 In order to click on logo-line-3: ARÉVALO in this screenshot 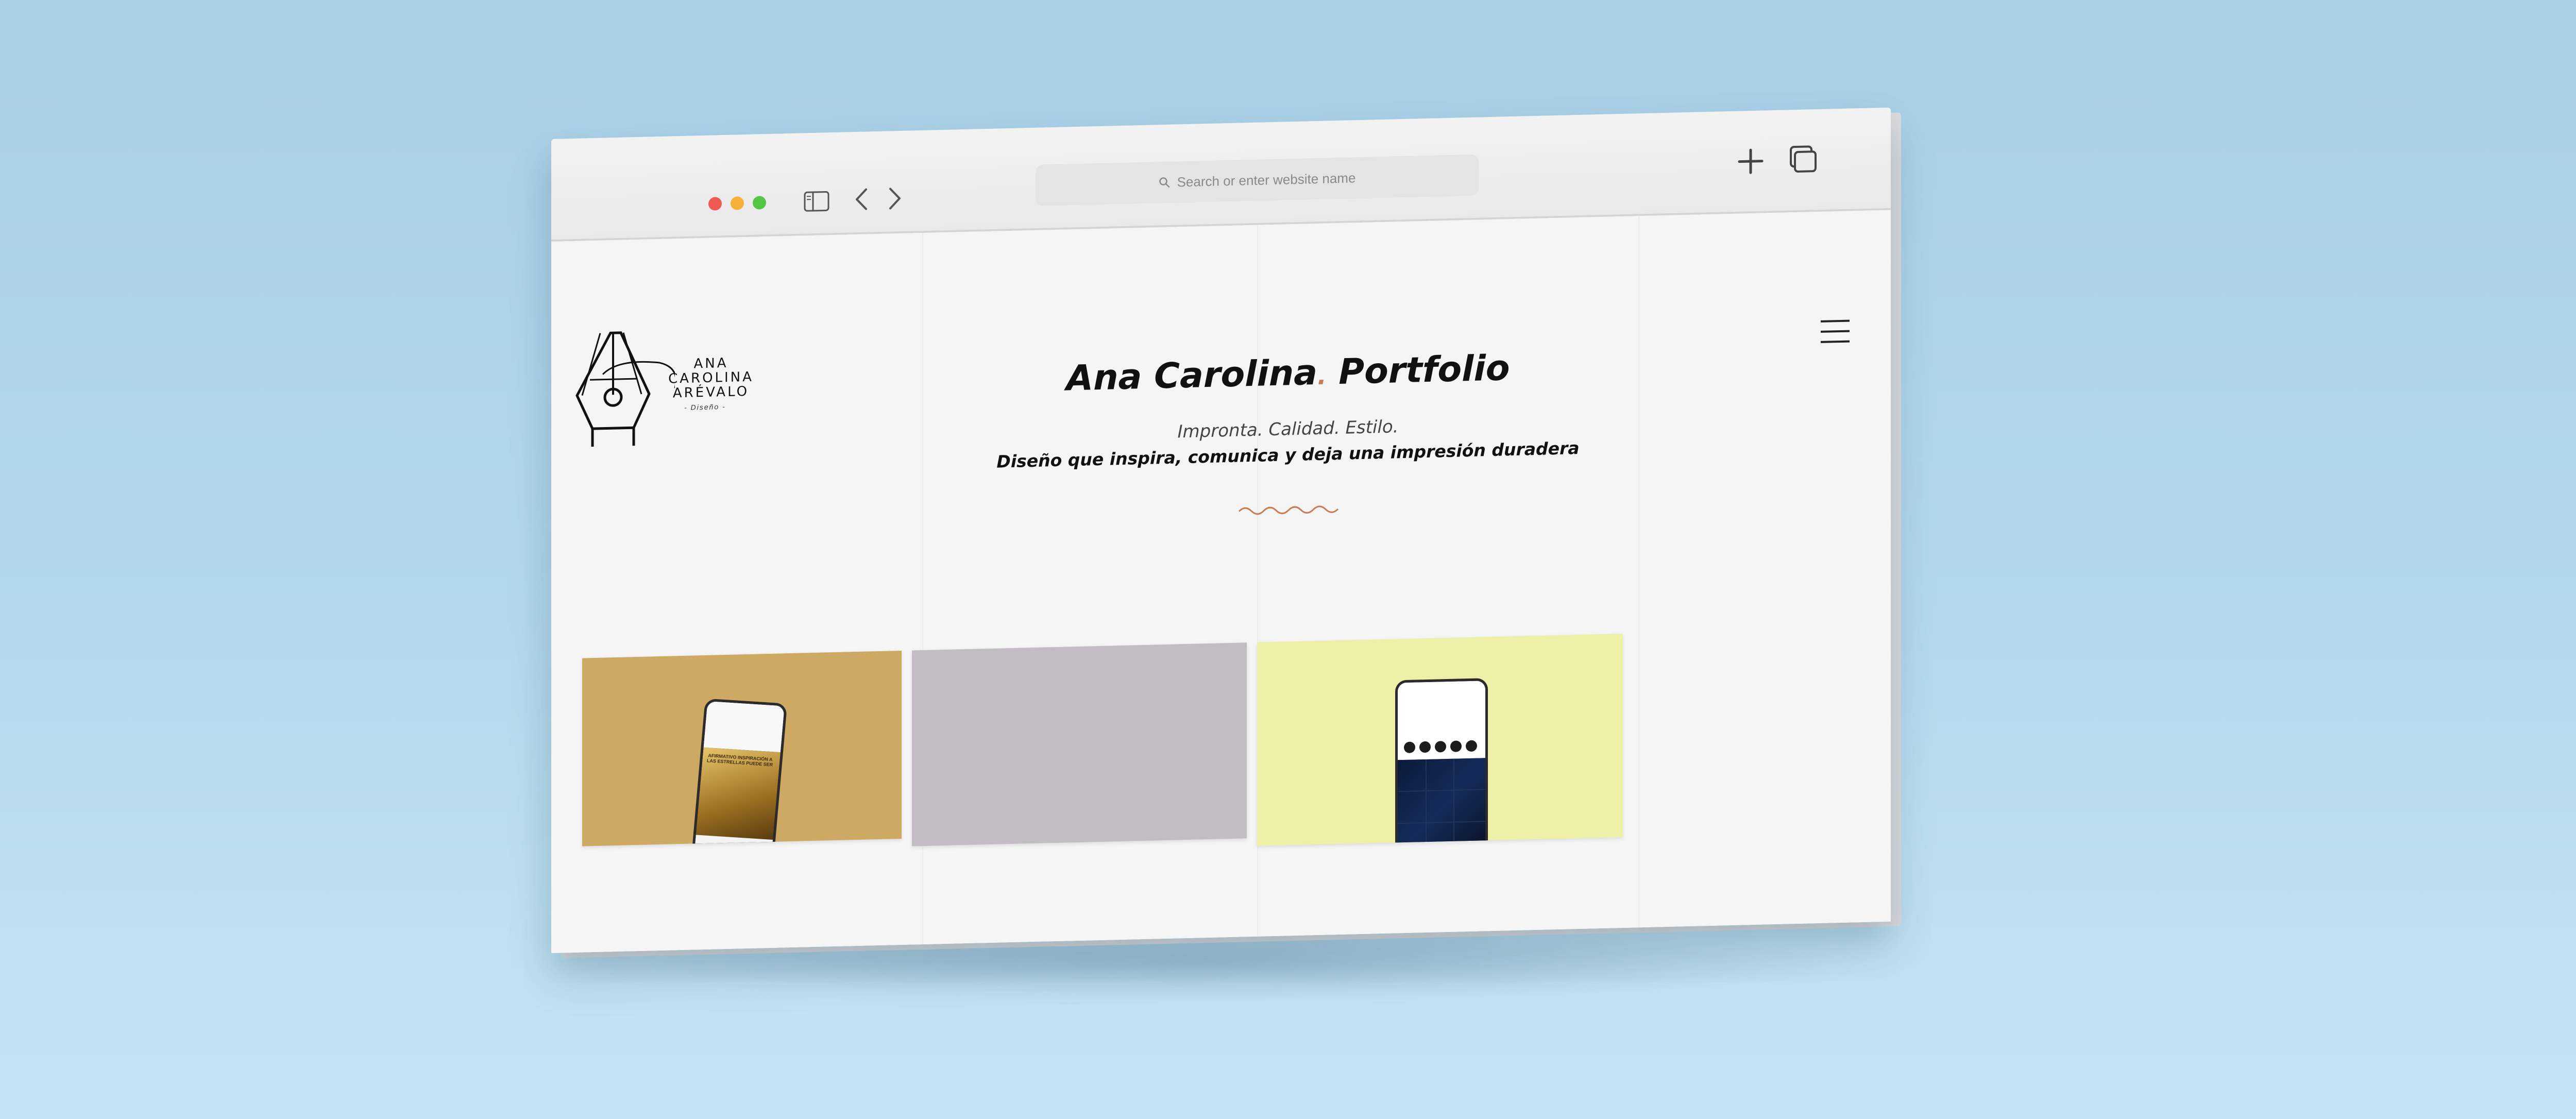, I will do `click(711, 392)`.